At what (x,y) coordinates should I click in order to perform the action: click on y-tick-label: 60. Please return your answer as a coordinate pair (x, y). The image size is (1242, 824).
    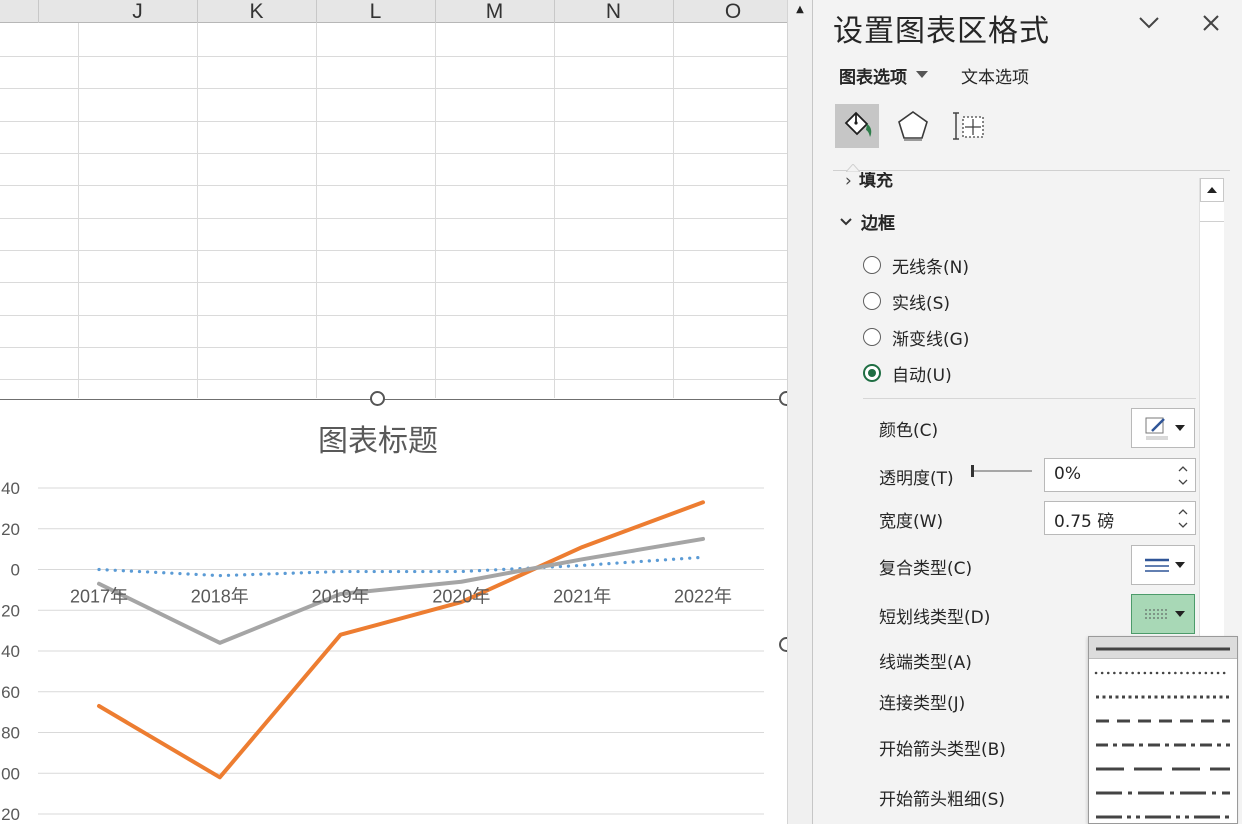
    Looking at the image, I should click on (10, 692).